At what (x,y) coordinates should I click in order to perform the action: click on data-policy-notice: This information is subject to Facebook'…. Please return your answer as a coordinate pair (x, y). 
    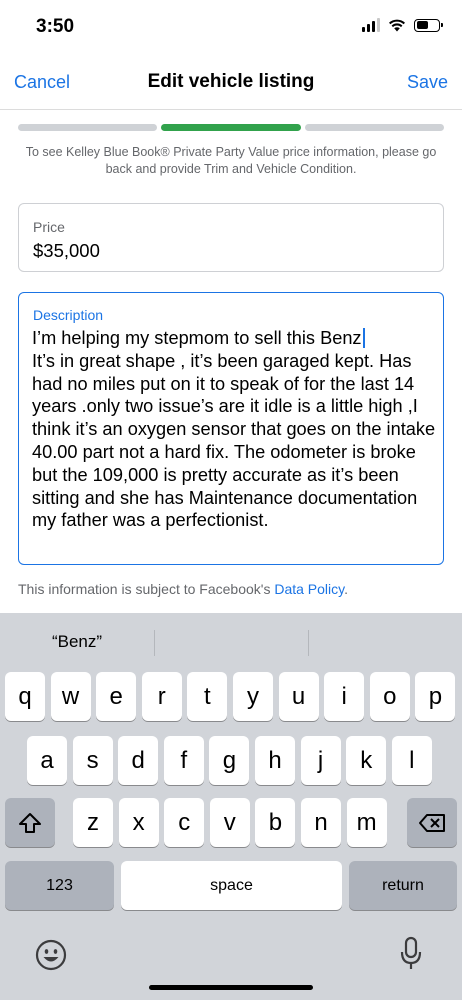
    Looking at the image, I should click on (183, 589).